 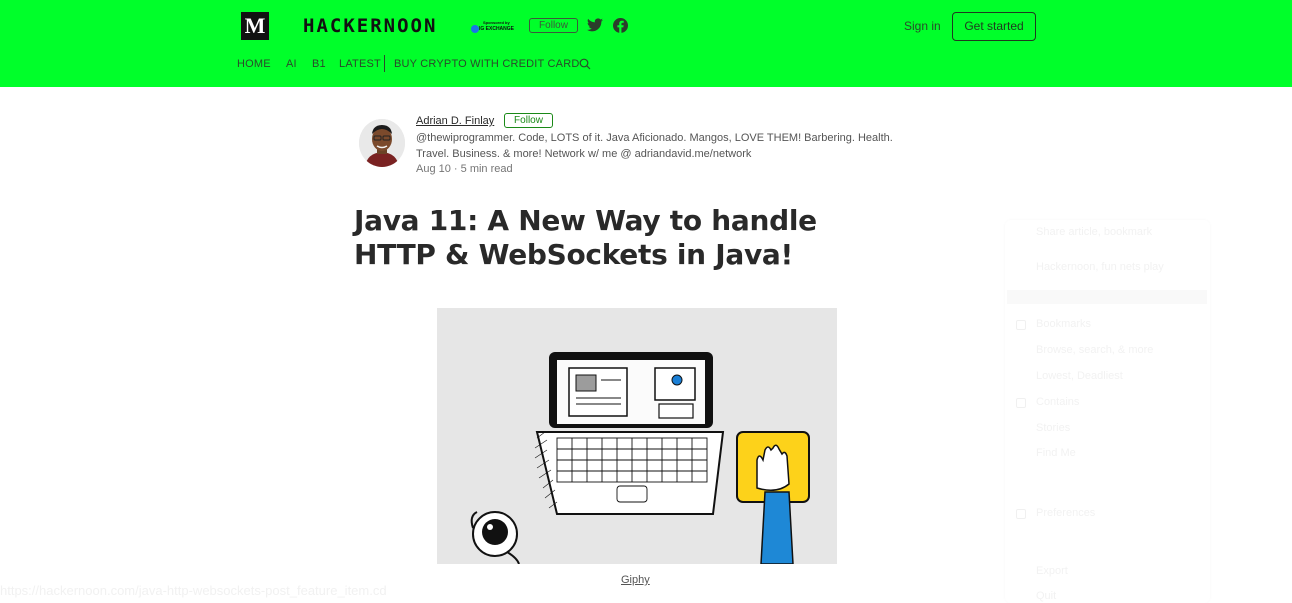 What do you see at coordinates (464, 169) in the screenshot?
I see `article-meta: Aug 10 · 5 min read` at bounding box center [464, 169].